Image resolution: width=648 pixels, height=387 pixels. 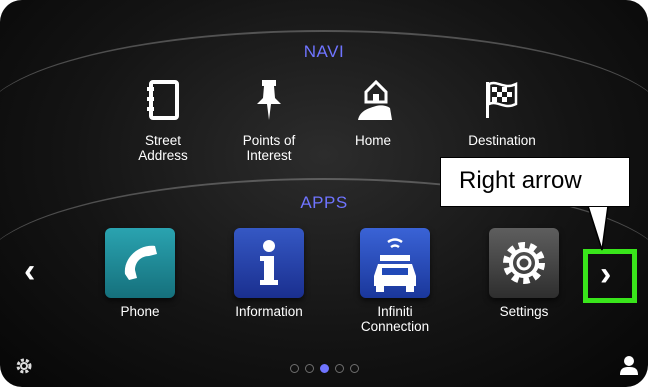 I want to click on app-settings-tile, so click(x=524, y=263).